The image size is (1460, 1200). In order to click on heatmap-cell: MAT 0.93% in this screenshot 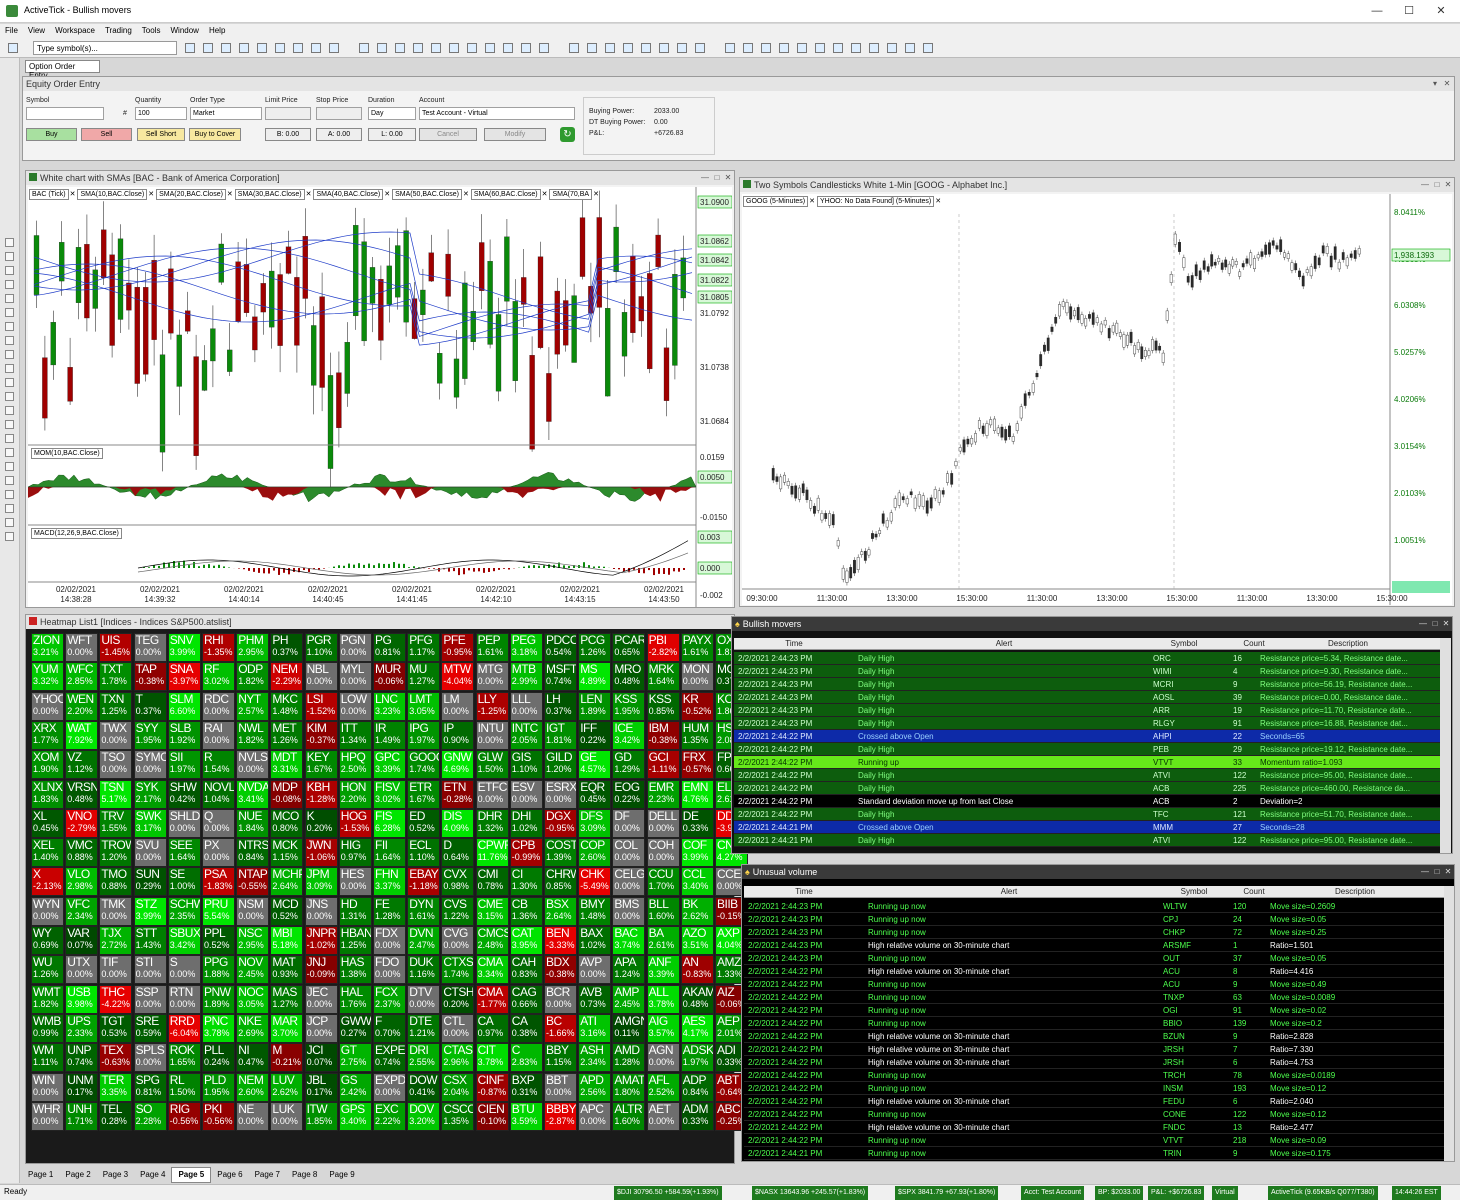, I will do `click(287, 970)`.